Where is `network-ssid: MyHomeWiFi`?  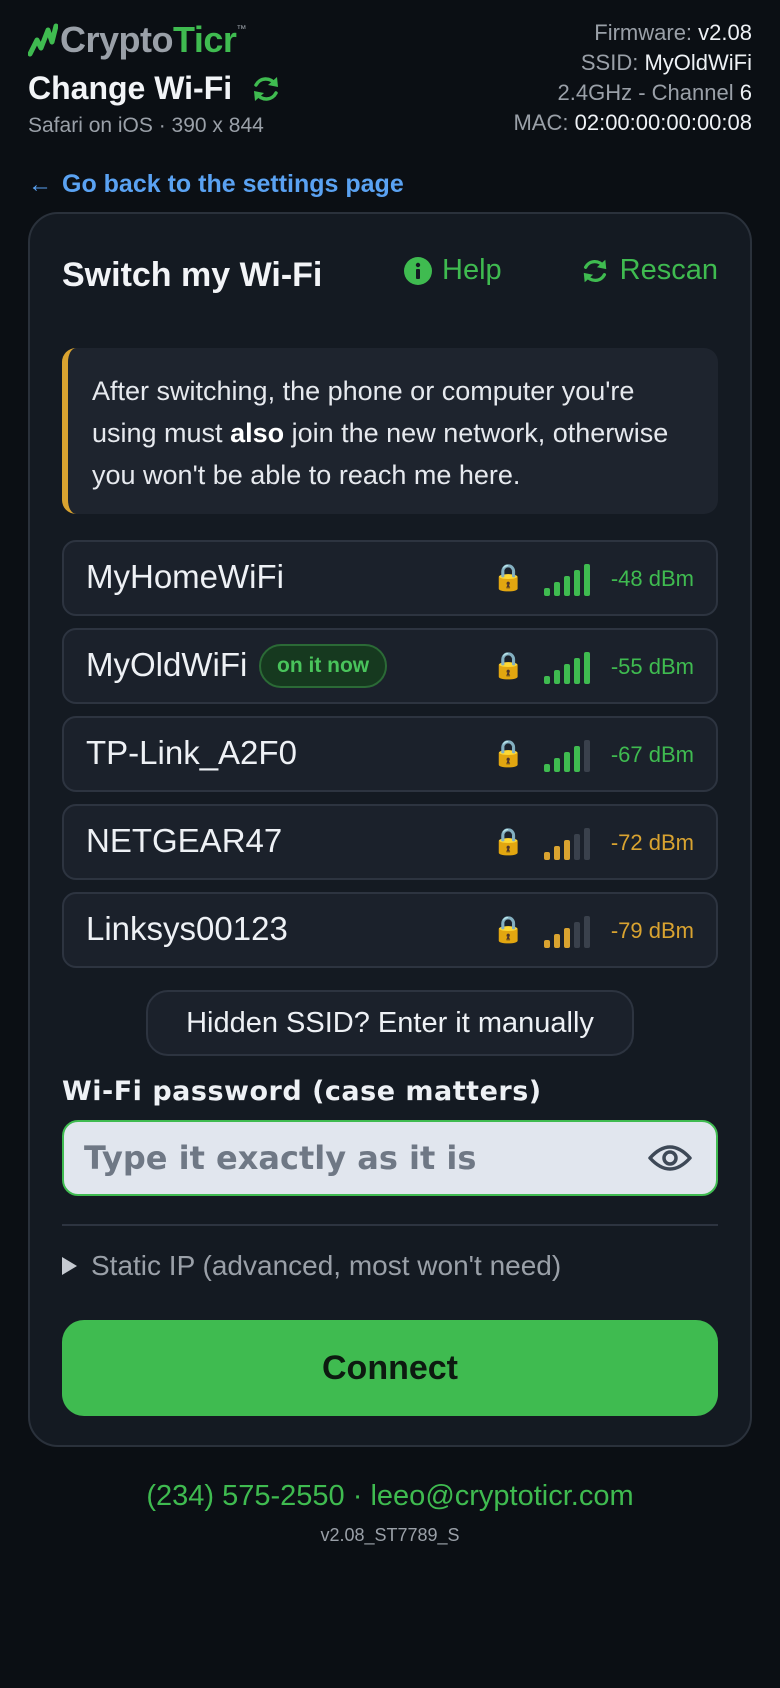
network-ssid: MyHomeWiFi is located at coordinates (185, 576).